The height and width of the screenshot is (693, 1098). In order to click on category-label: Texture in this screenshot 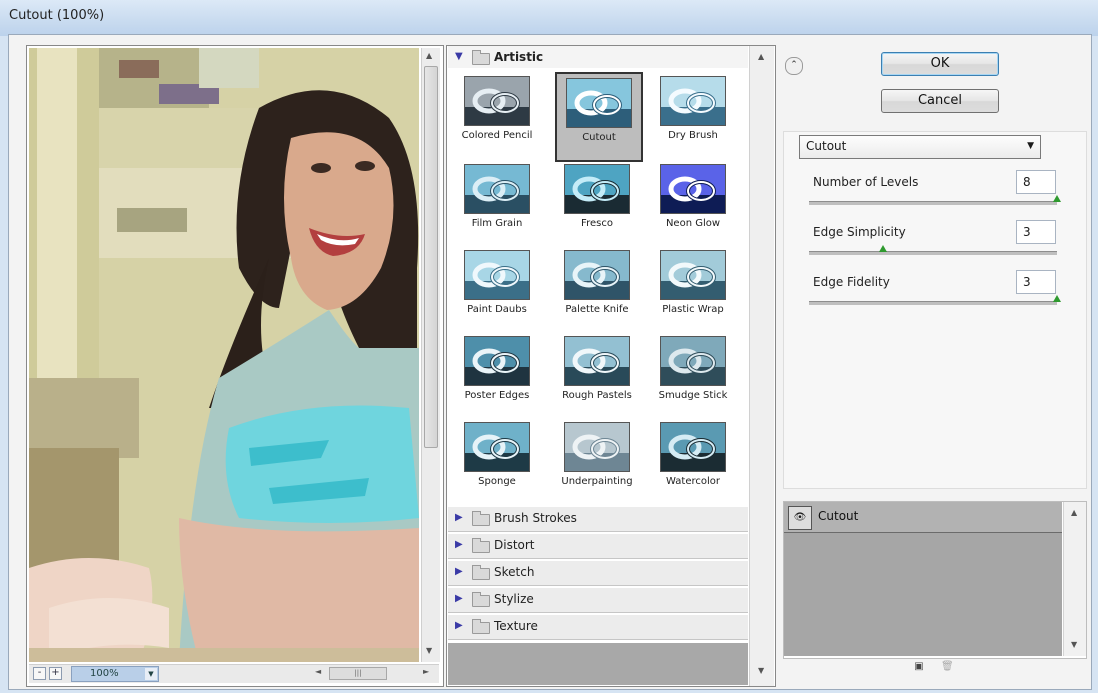, I will do `click(516, 626)`.